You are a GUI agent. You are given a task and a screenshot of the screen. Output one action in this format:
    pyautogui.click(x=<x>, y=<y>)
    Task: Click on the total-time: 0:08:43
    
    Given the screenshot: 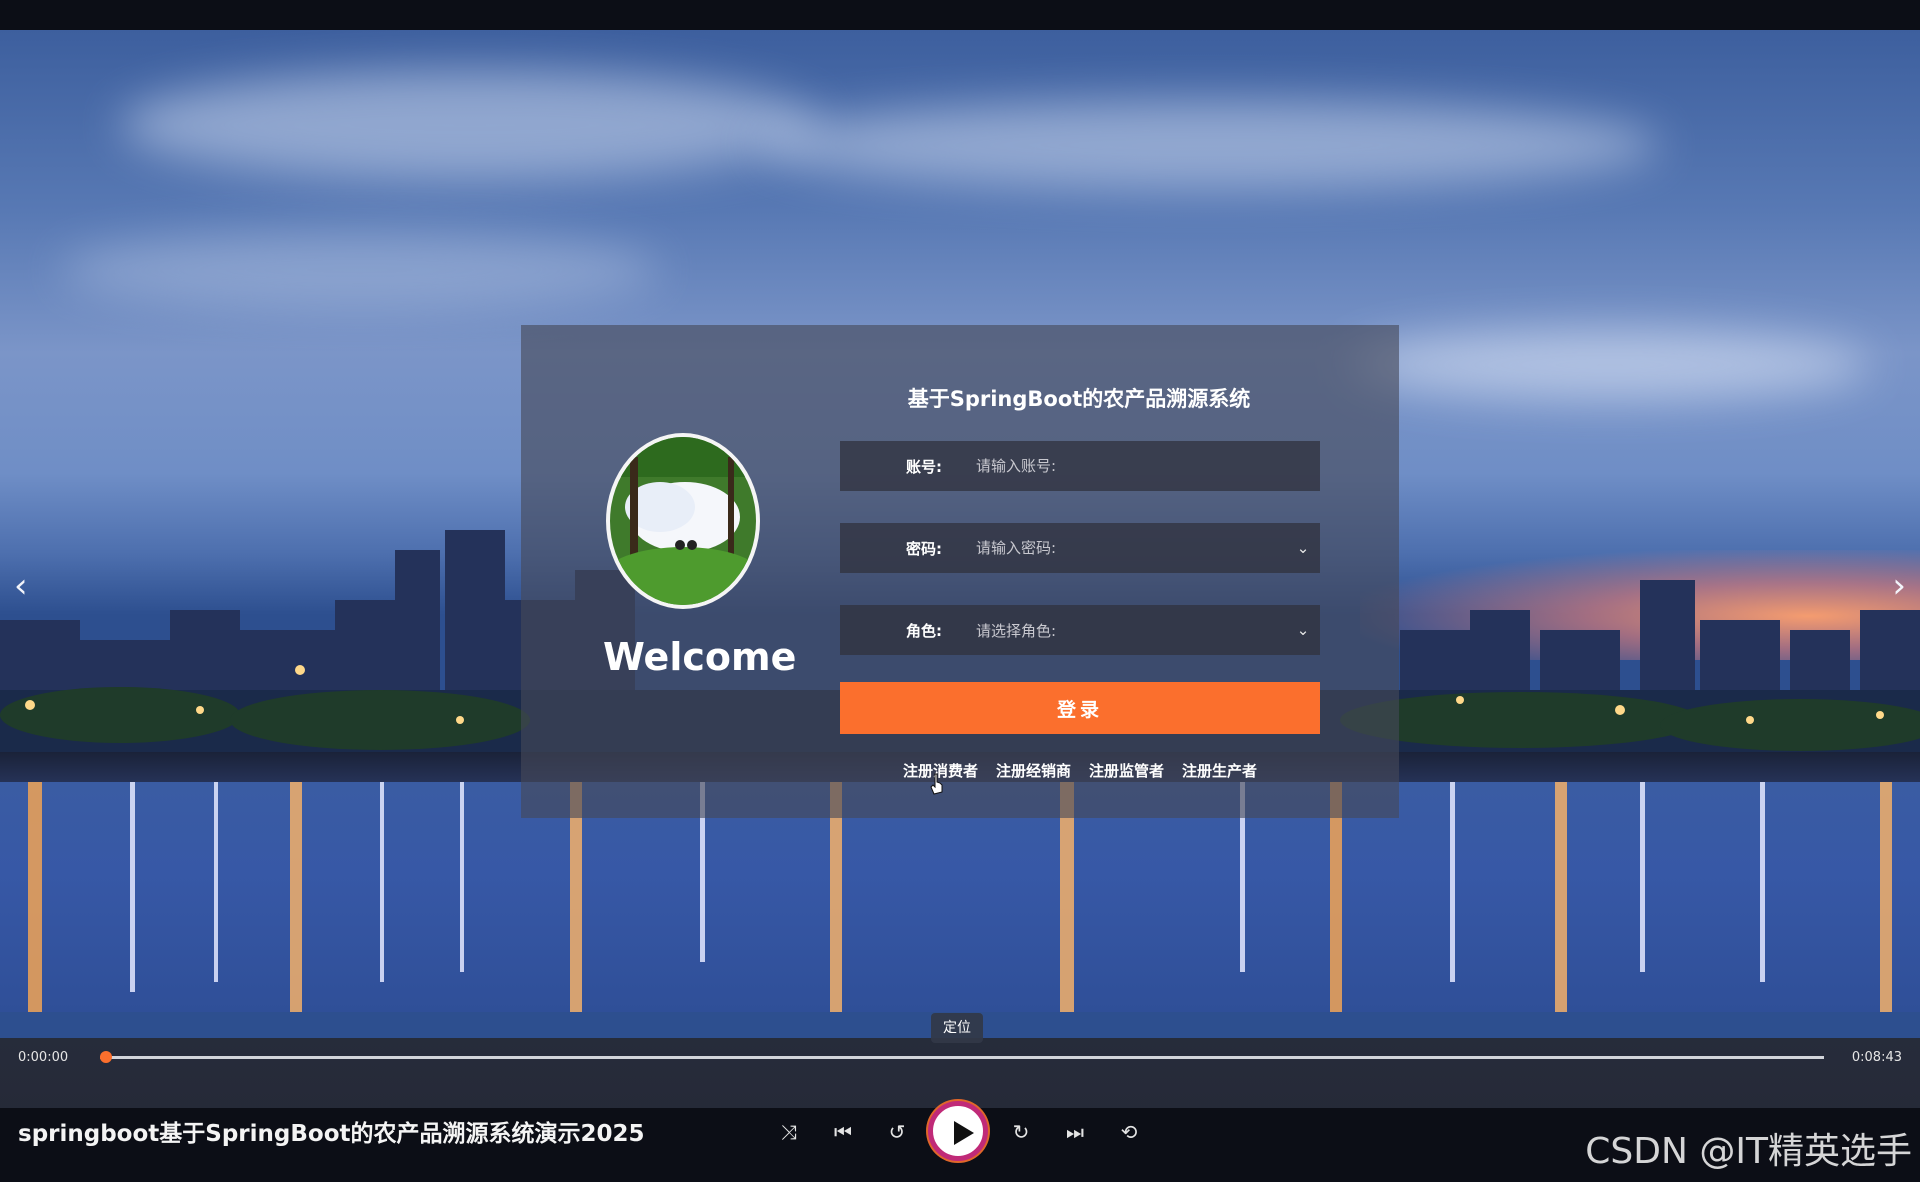 What is the action you would take?
    pyautogui.click(x=1876, y=1057)
    